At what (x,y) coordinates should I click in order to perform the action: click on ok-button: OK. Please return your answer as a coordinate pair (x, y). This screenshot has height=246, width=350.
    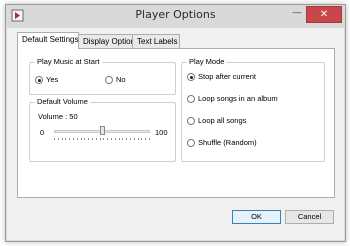
    Looking at the image, I should click on (256, 217).